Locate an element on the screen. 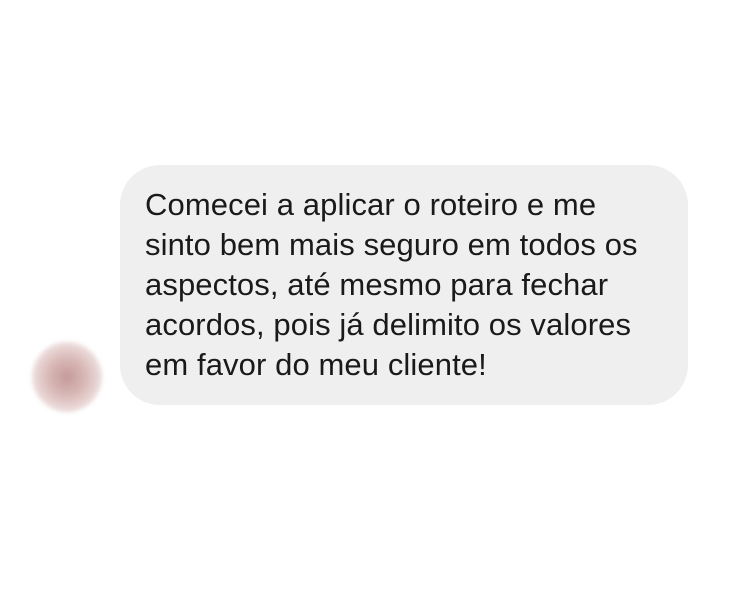  sender-avatar is located at coordinates (67, 377).